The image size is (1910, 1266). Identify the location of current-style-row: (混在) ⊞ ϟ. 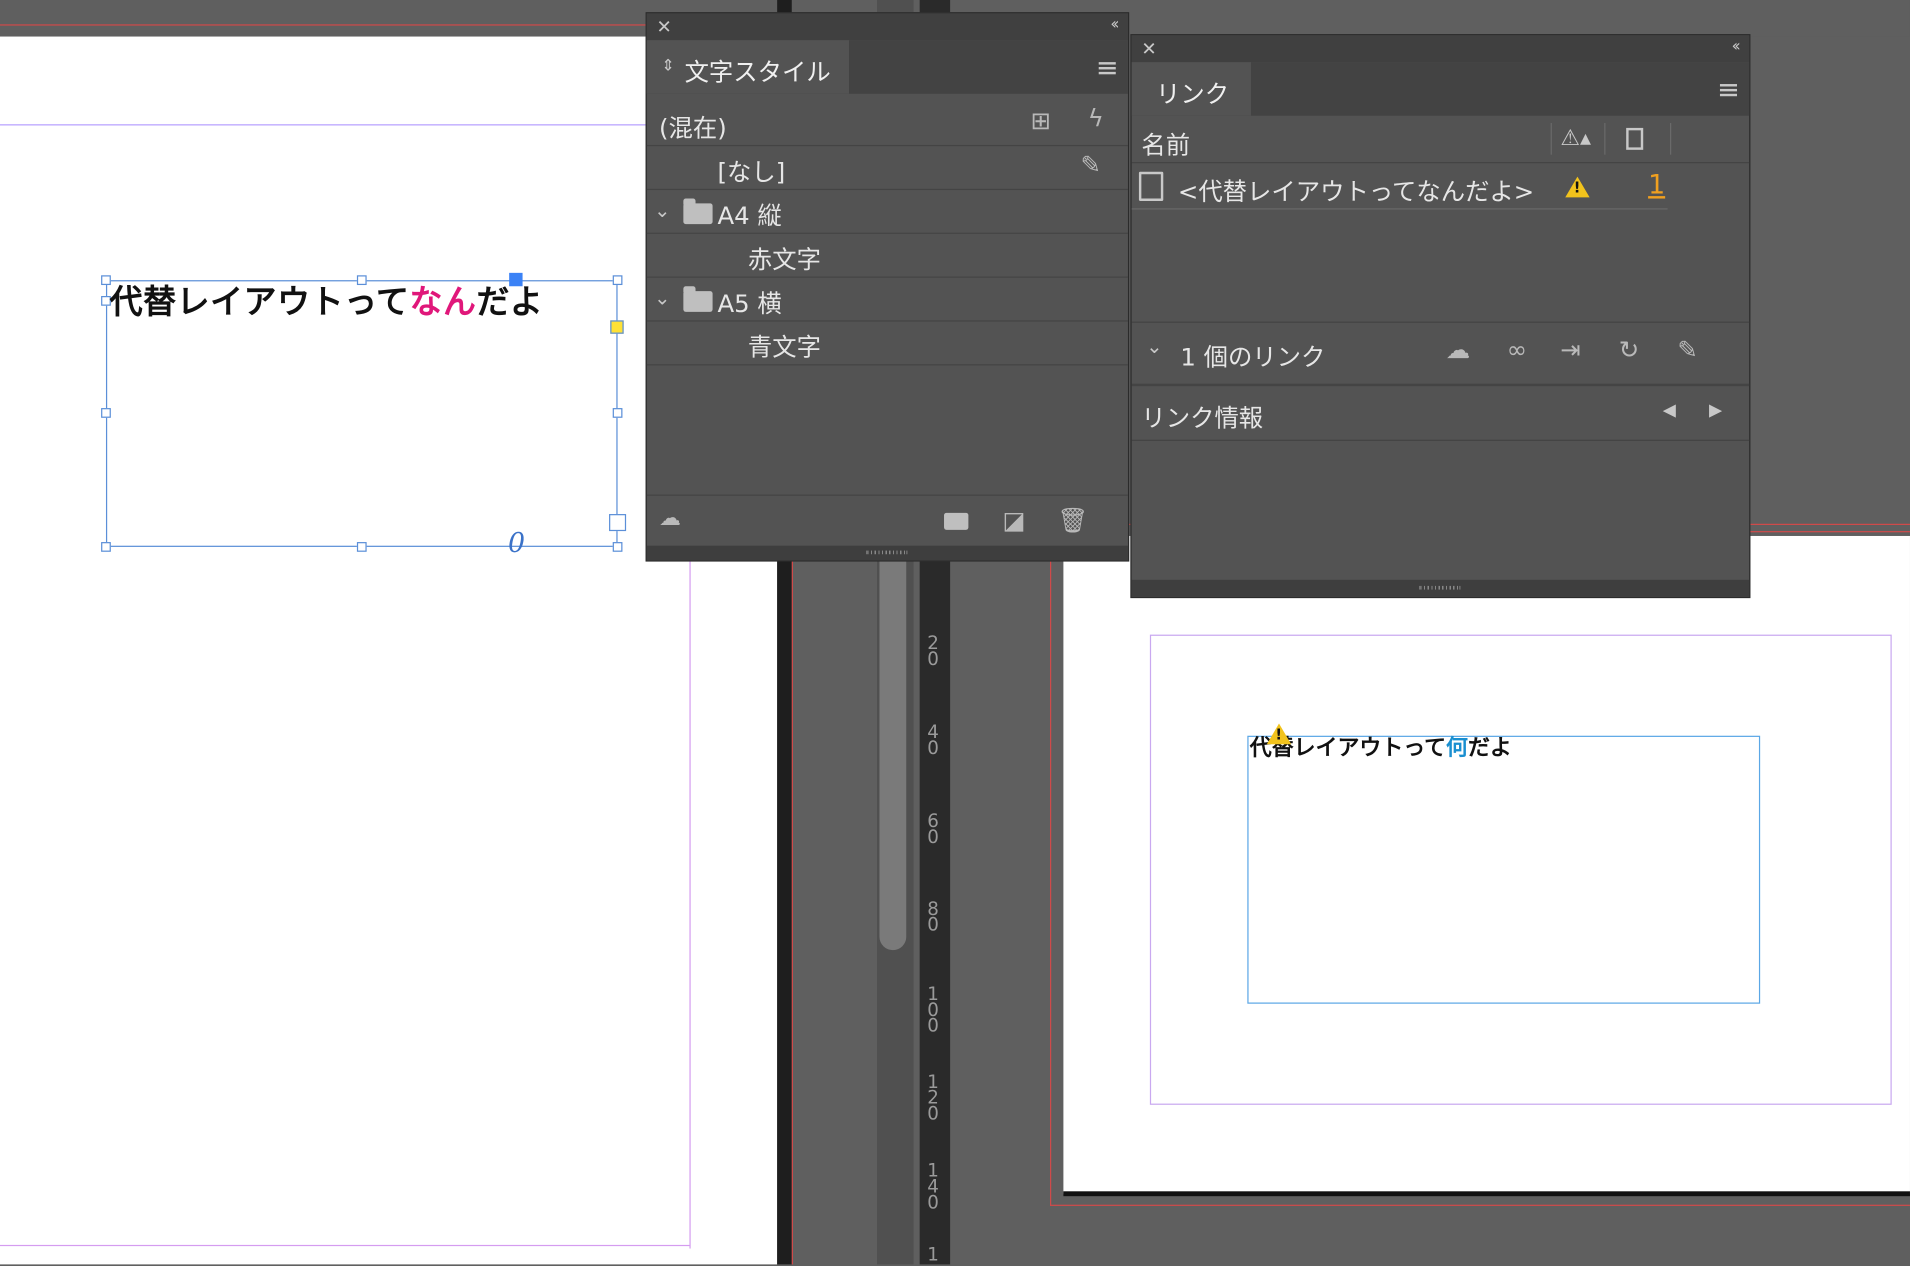
(887, 124).